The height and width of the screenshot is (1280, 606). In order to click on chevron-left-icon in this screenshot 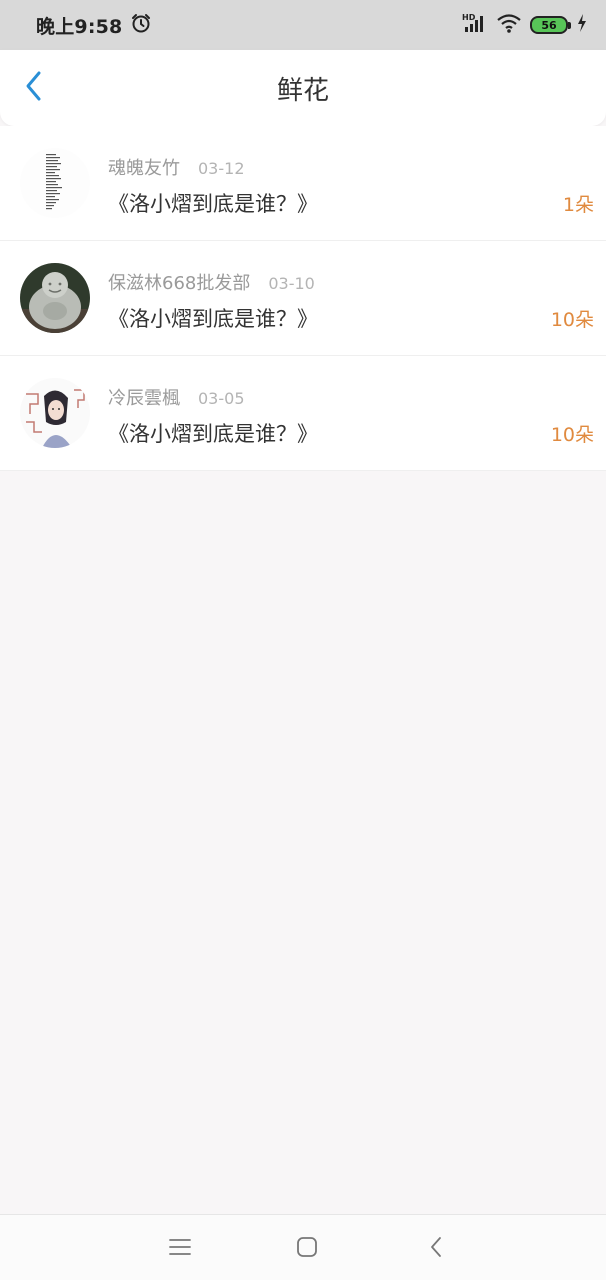, I will do `click(34, 88)`.